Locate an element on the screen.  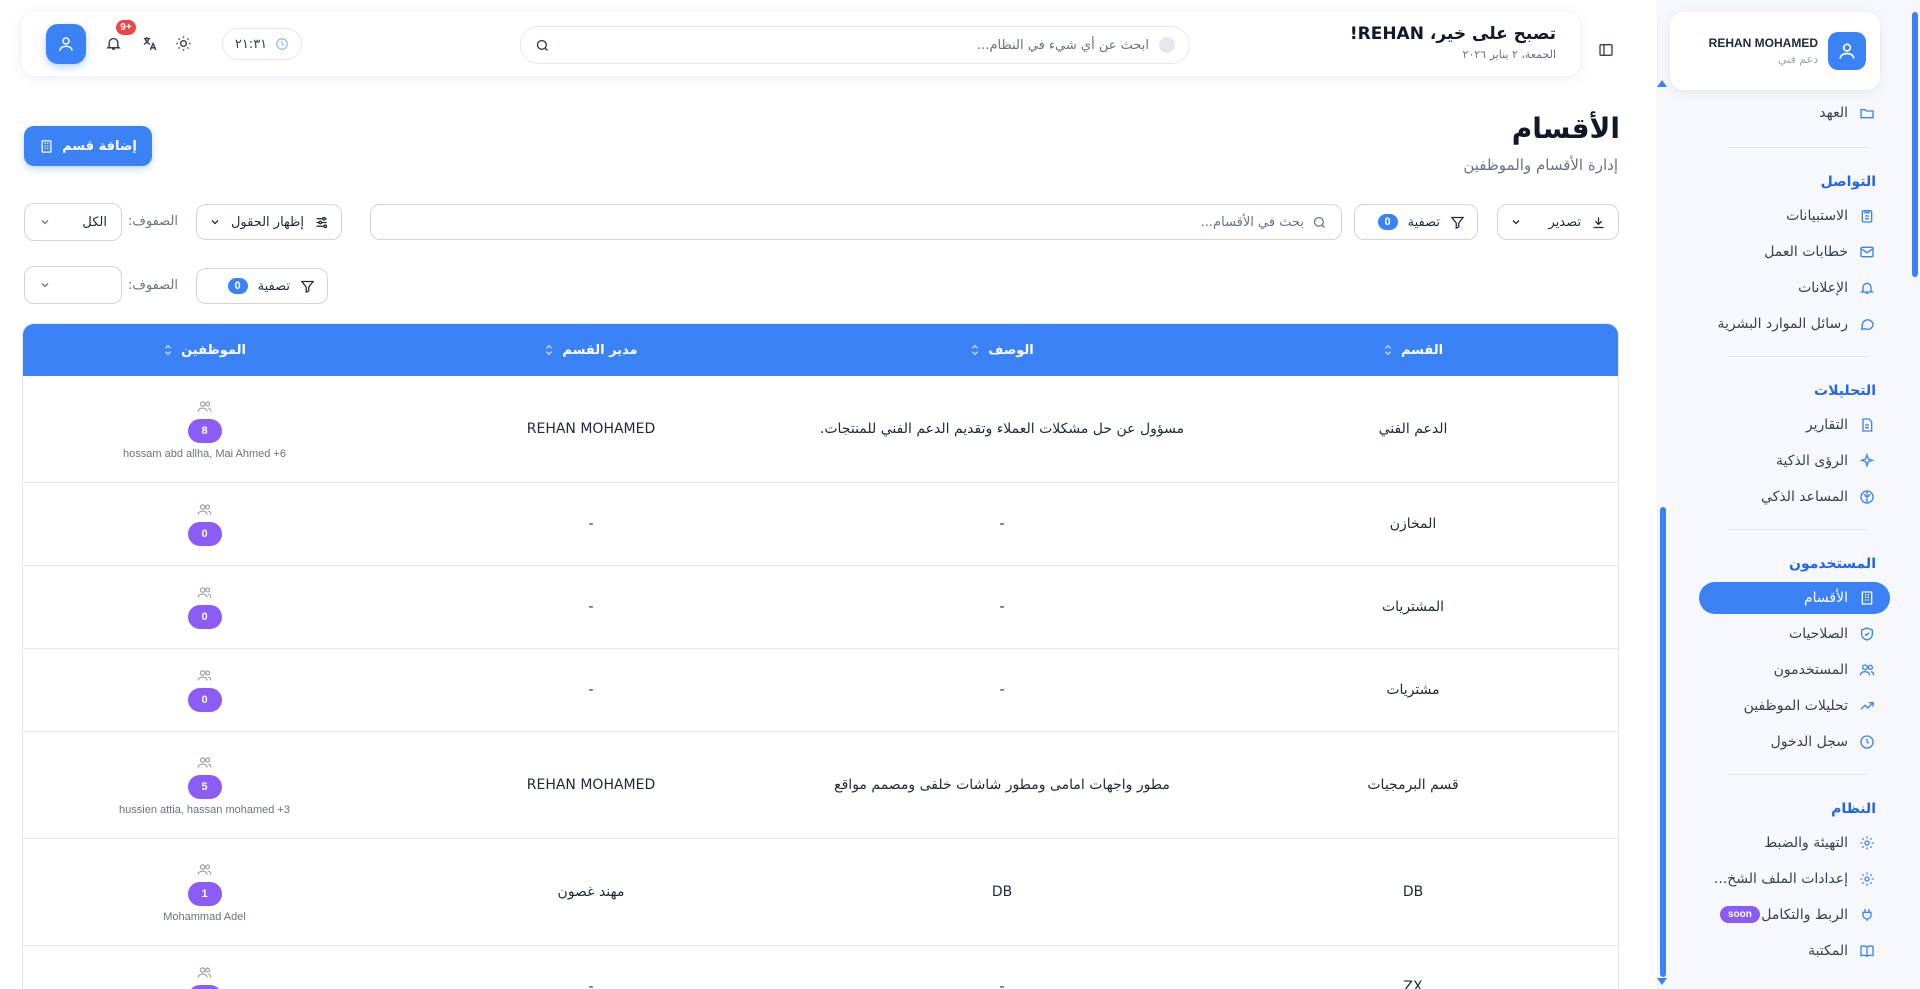
filter-button: تصفية 0 is located at coordinates (1416, 222).